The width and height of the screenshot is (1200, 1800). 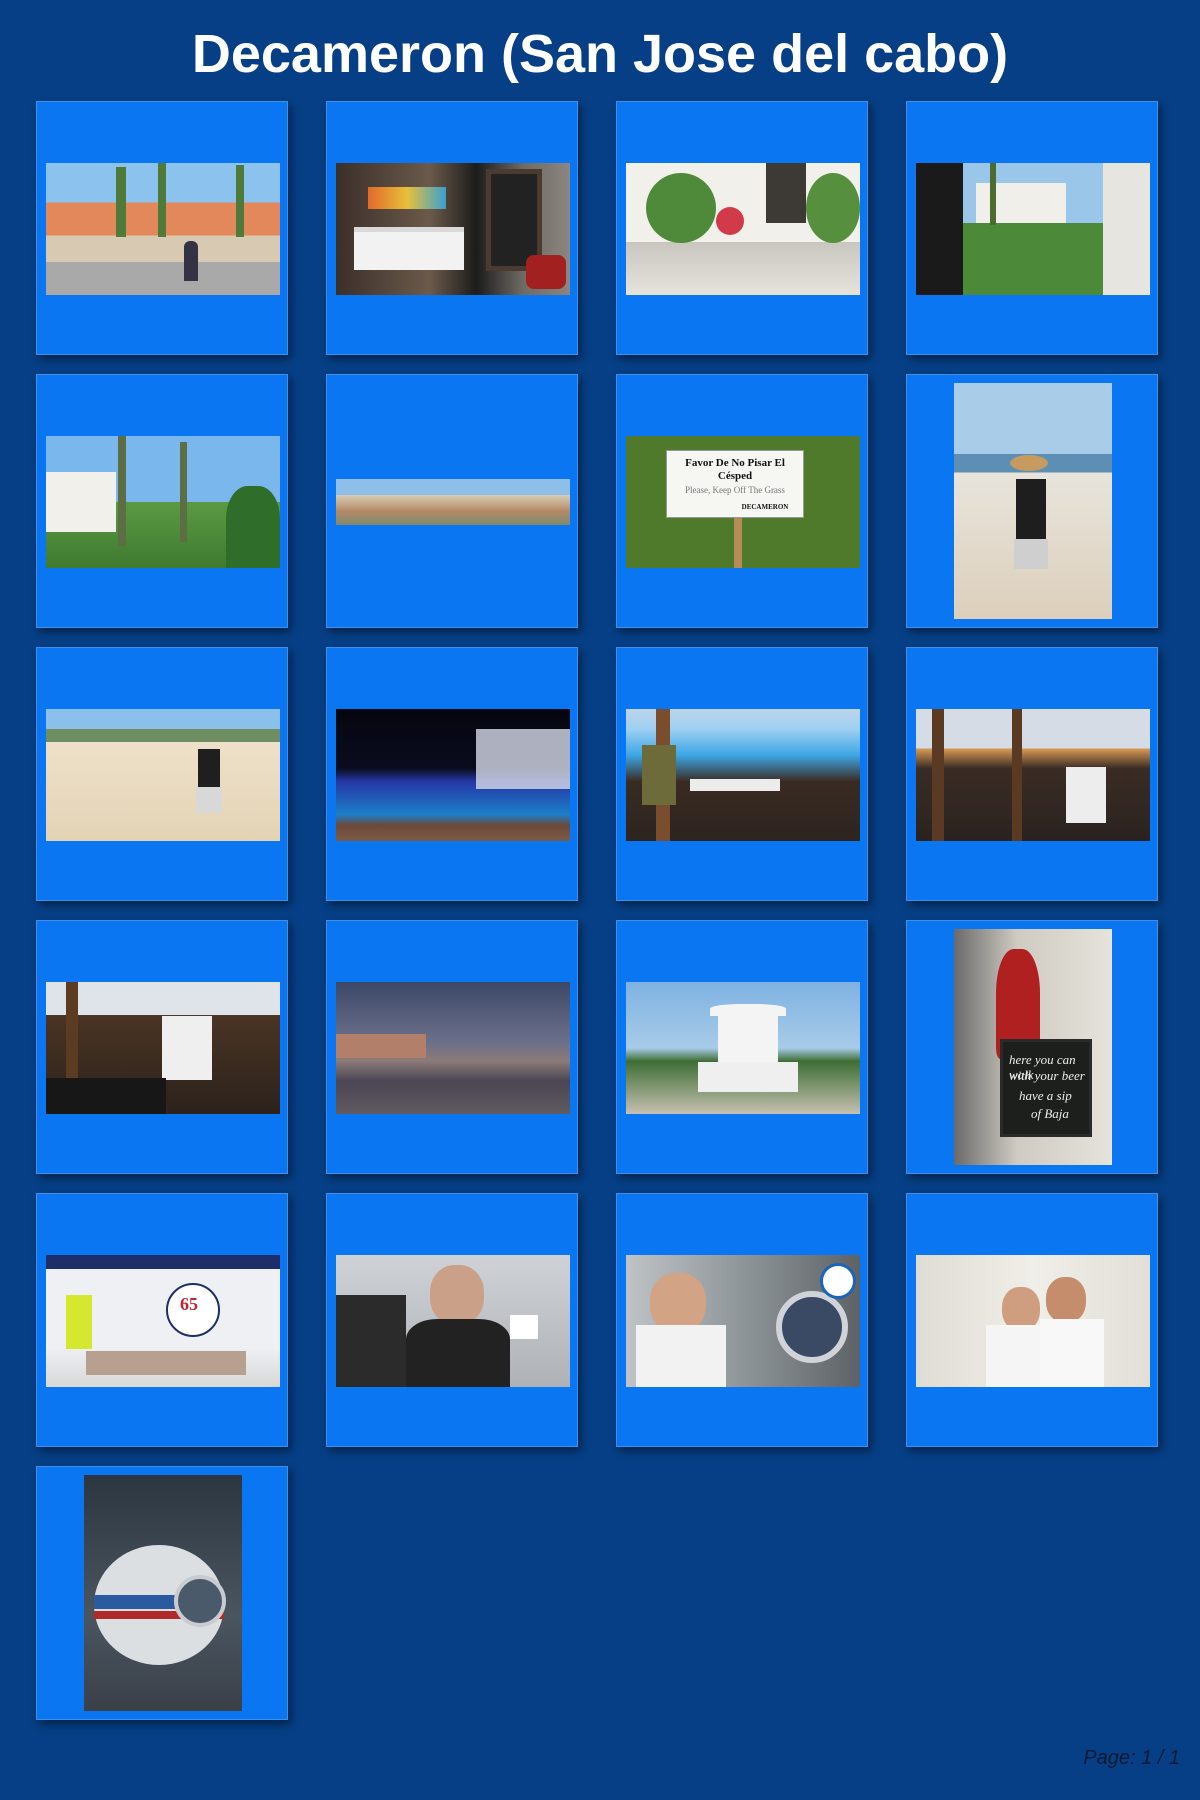 I want to click on page-title: Decameron (San Jose del cabo), so click(x=600, y=54).